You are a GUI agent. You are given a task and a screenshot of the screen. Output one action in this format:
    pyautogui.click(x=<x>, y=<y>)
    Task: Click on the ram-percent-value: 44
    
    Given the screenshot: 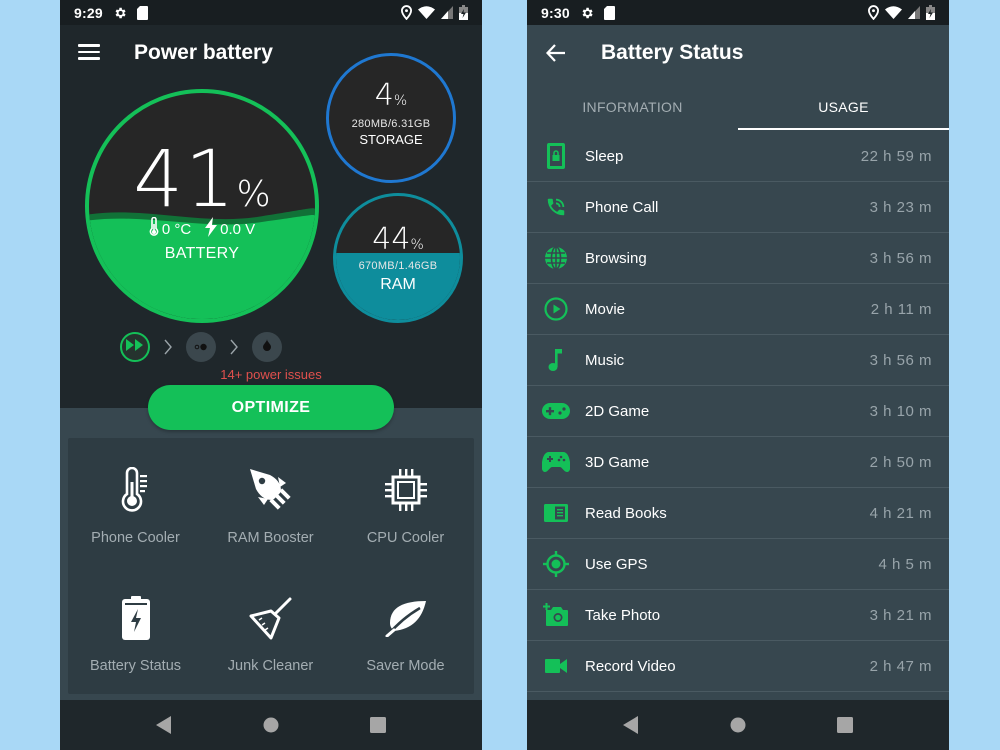 What is the action you would take?
    pyautogui.click(x=391, y=239)
    